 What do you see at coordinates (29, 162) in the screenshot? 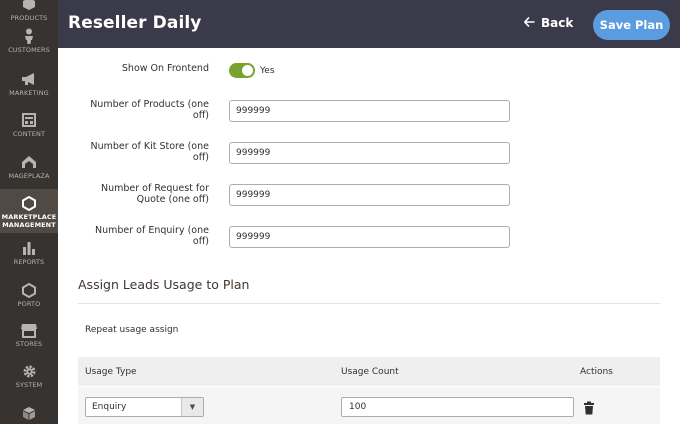
I see `mageplaza-icon` at bounding box center [29, 162].